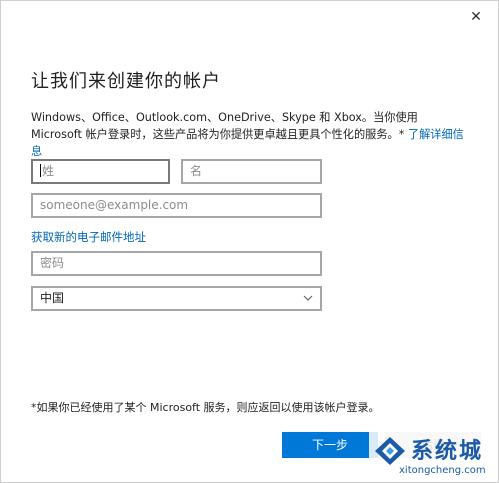  Describe the element at coordinates (52, 298) in the screenshot. I see `country-value: 中国` at that location.